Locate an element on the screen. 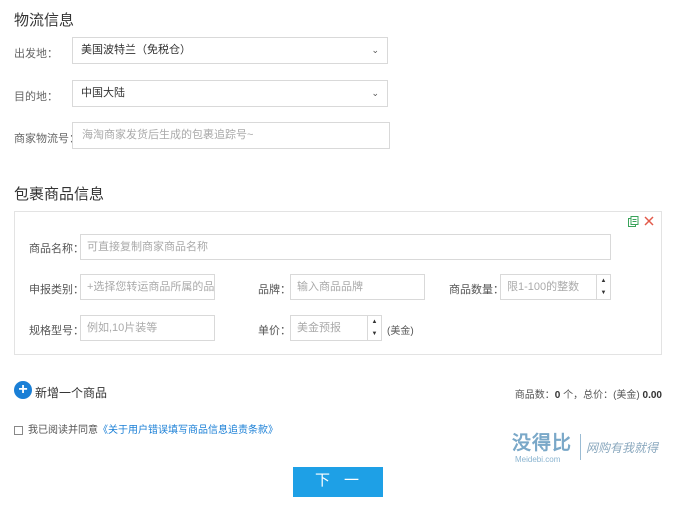 This screenshot has width=700, height=523. item-name-input: 可直接复制商家商品名称 is located at coordinates (345, 247).